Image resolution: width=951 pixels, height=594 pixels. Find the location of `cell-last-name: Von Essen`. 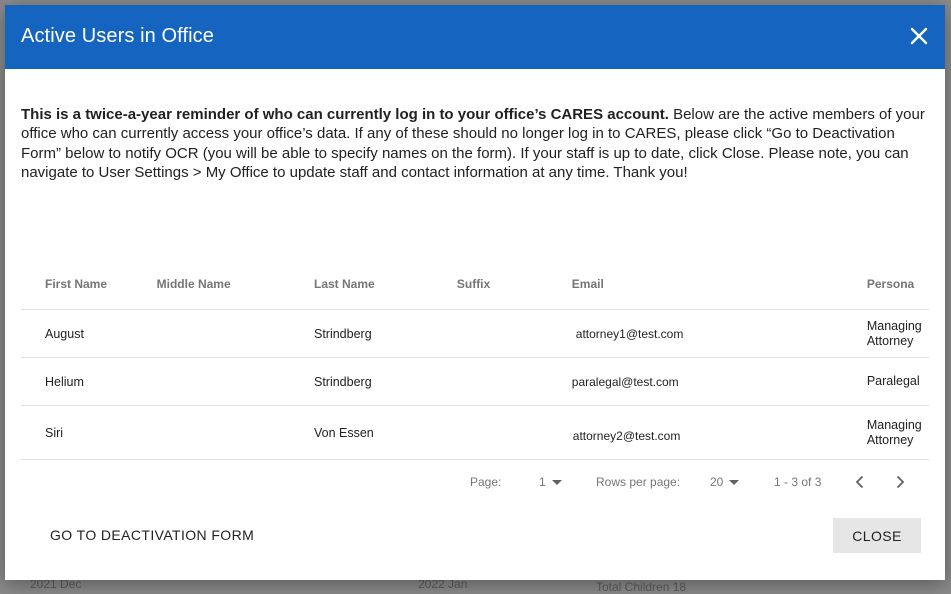

cell-last-name: Von Essen is located at coordinates (385, 432).